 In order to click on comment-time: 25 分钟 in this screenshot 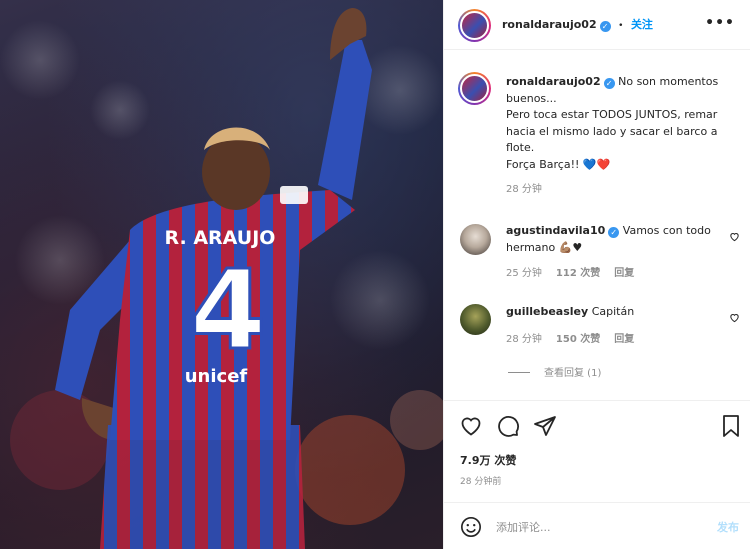, I will do `click(524, 273)`.